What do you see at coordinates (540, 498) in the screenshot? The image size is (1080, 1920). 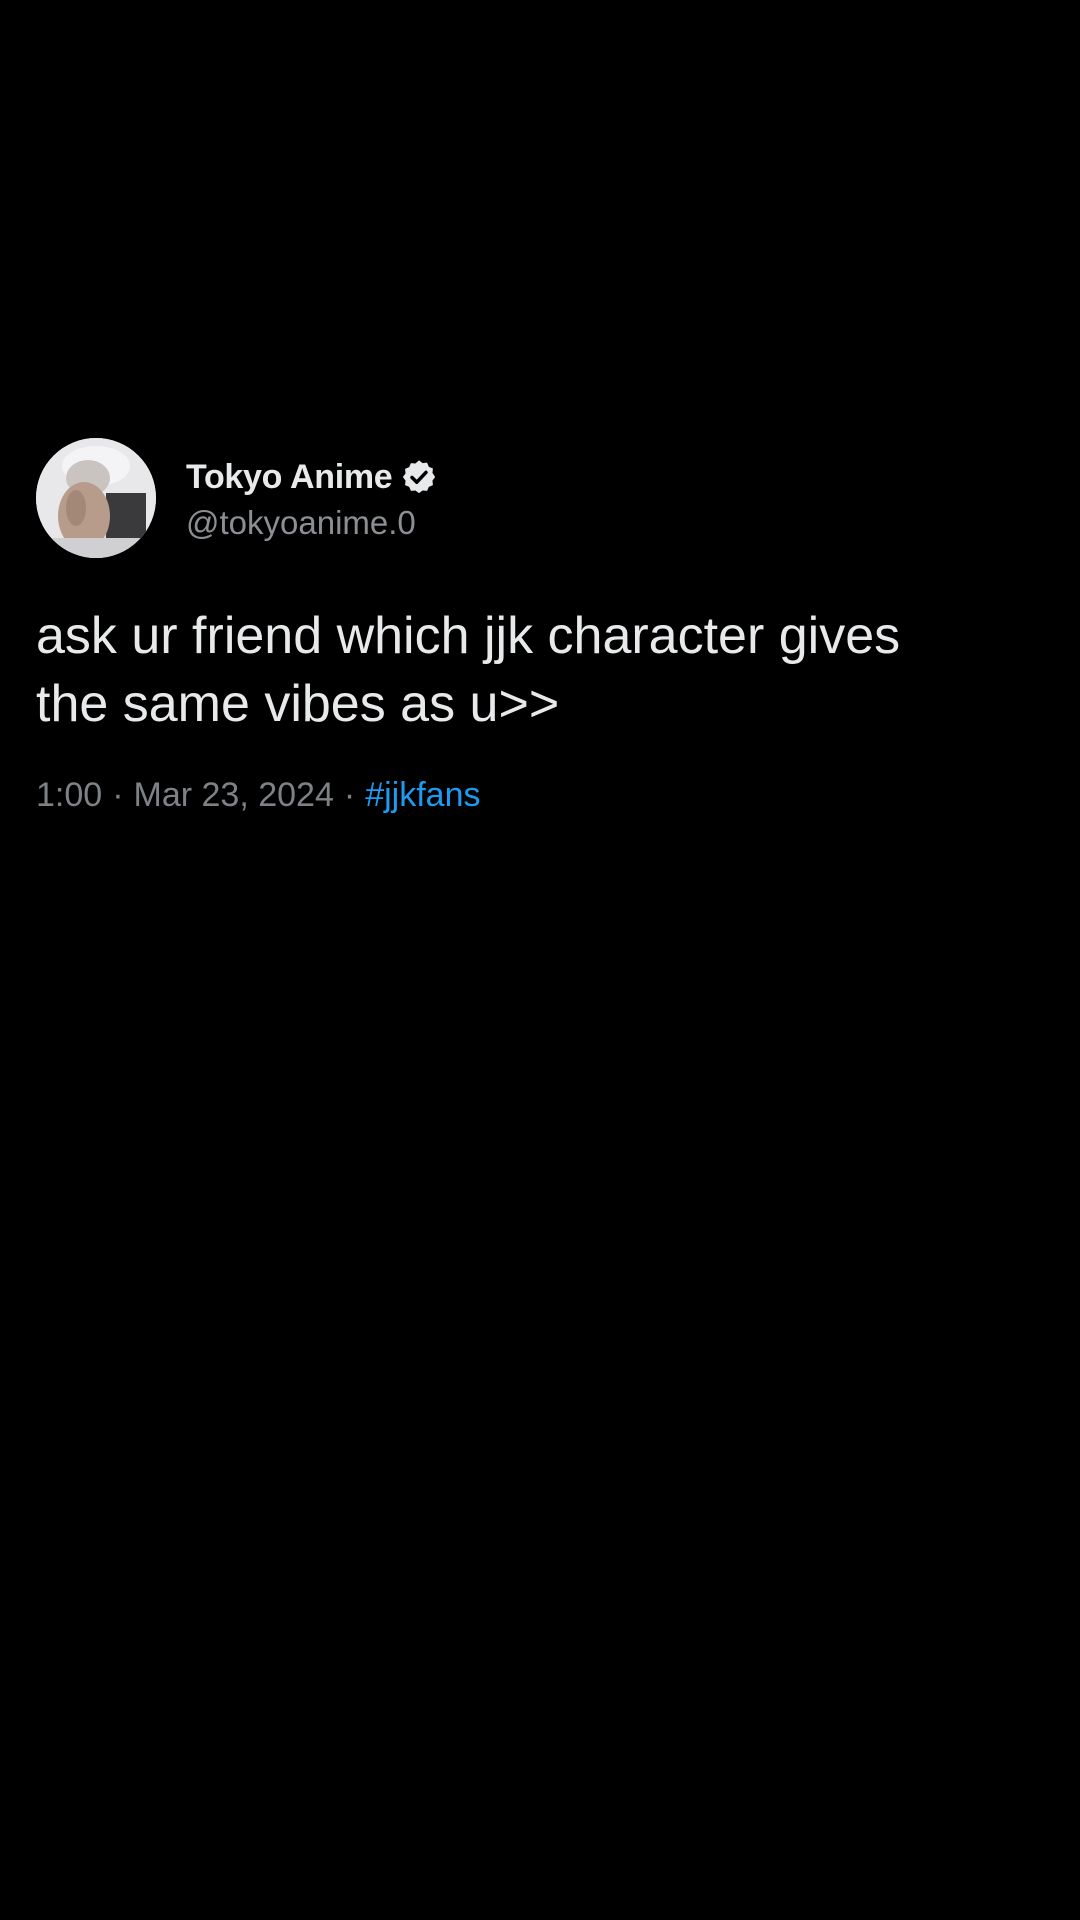 I see `tweet-header: Tokyo Anime @tokyoanime.0` at bounding box center [540, 498].